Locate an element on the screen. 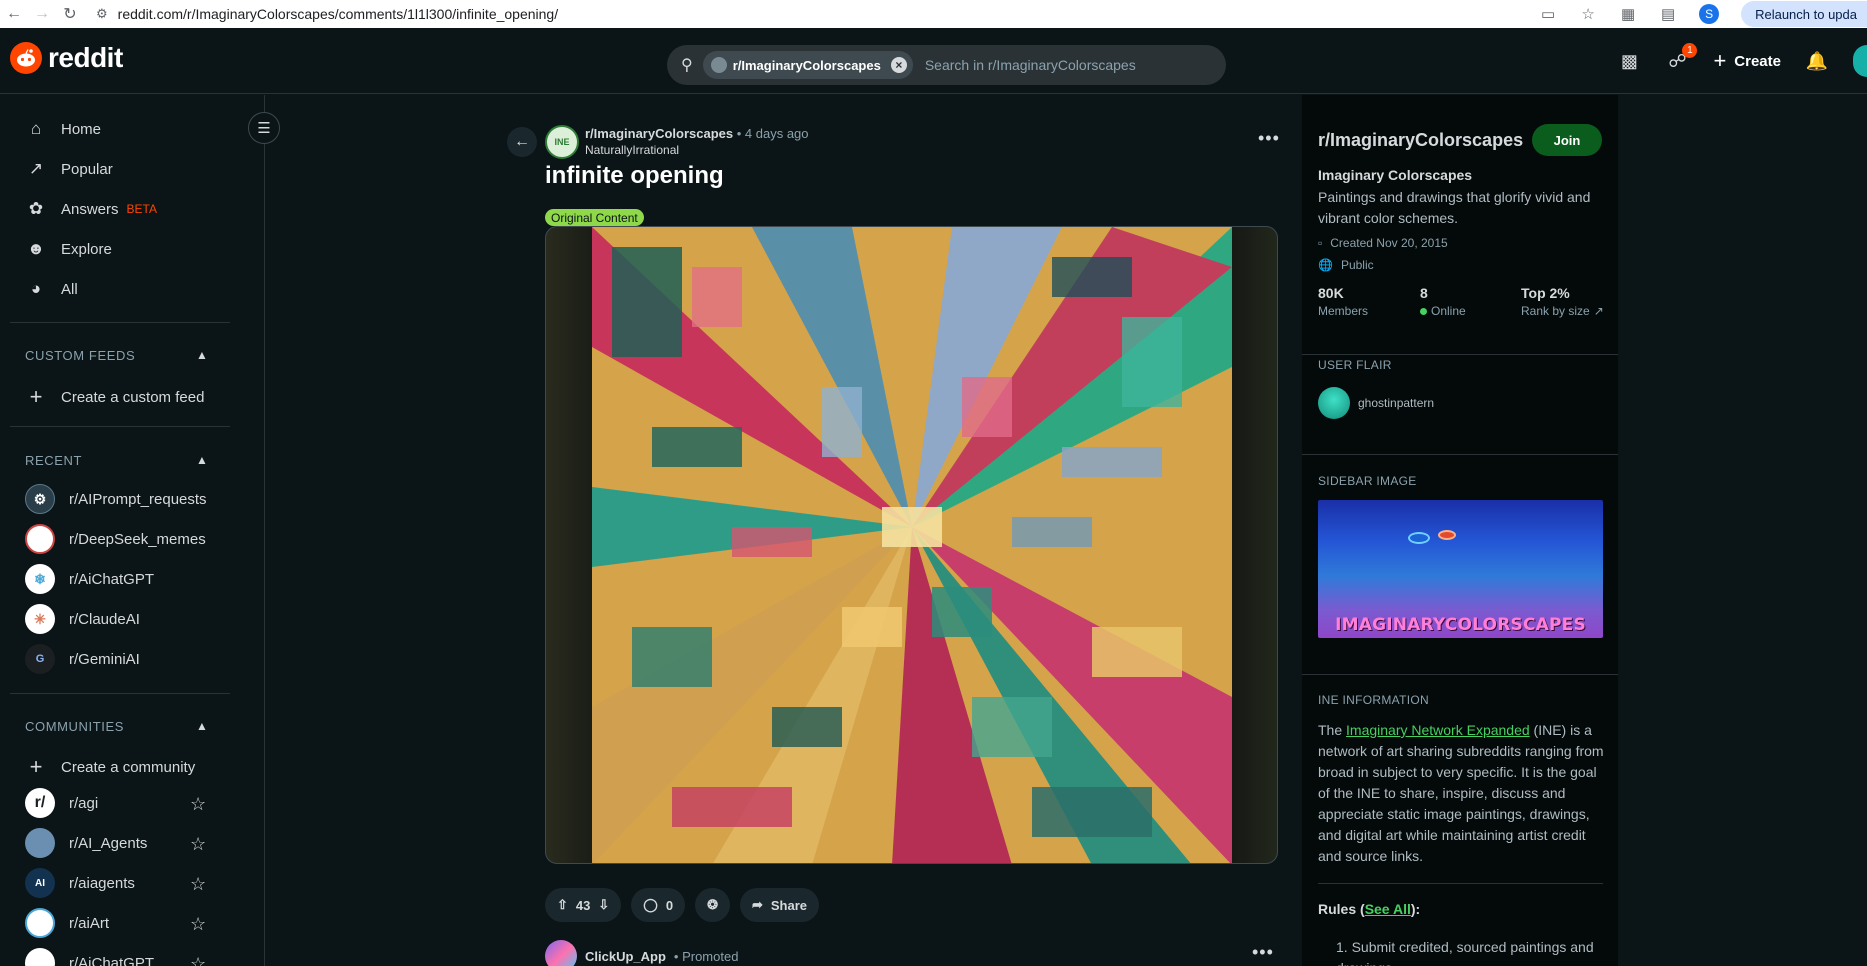 The width and height of the screenshot is (1867, 966). install-app-icon: ▭ is located at coordinates (1548, 14).